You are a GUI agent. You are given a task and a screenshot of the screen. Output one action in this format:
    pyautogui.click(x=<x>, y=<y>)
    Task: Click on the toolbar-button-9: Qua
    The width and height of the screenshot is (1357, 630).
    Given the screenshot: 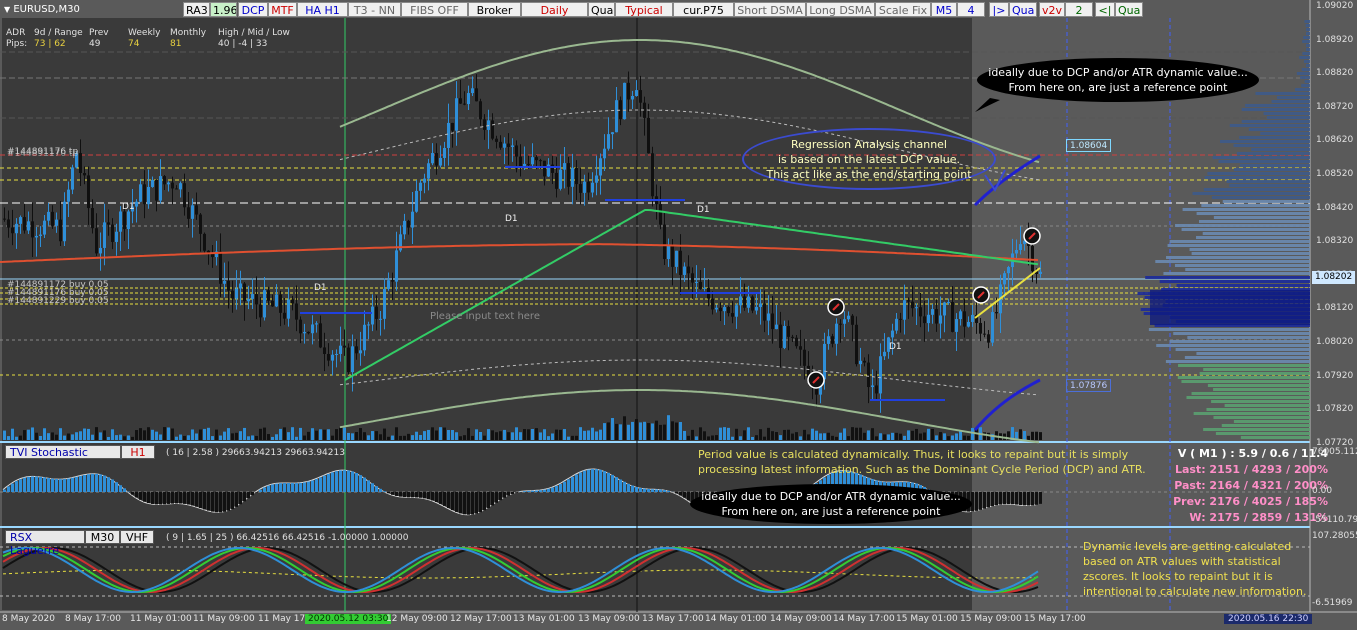 What is the action you would take?
    pyautogui.click(x=601, y=9)
    